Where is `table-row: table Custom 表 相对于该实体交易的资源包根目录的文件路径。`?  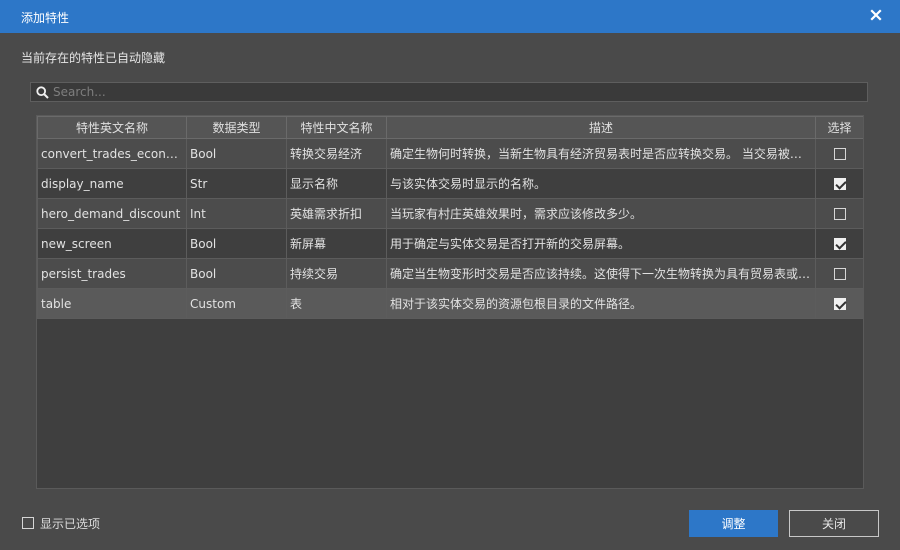 table-row: table Custom 表 相对于该实体交易的资源包根目录的文件路径。 is located at coordinates (450, 303).